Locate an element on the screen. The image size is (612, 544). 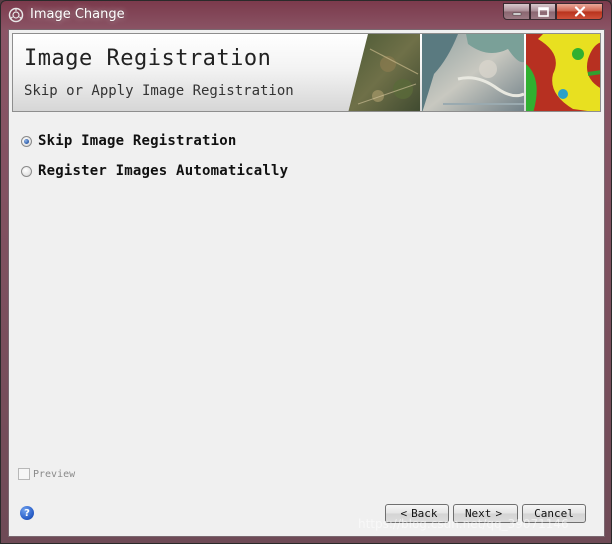
preview-label: Preview is located at coordinates (54, 474).